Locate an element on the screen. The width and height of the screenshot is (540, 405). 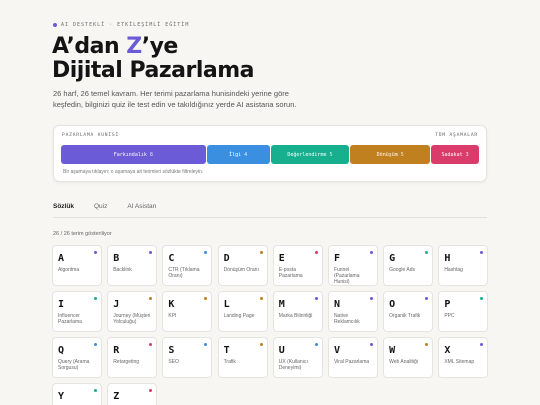
term-card: A Algoritma is located at coordinates (77, 265).